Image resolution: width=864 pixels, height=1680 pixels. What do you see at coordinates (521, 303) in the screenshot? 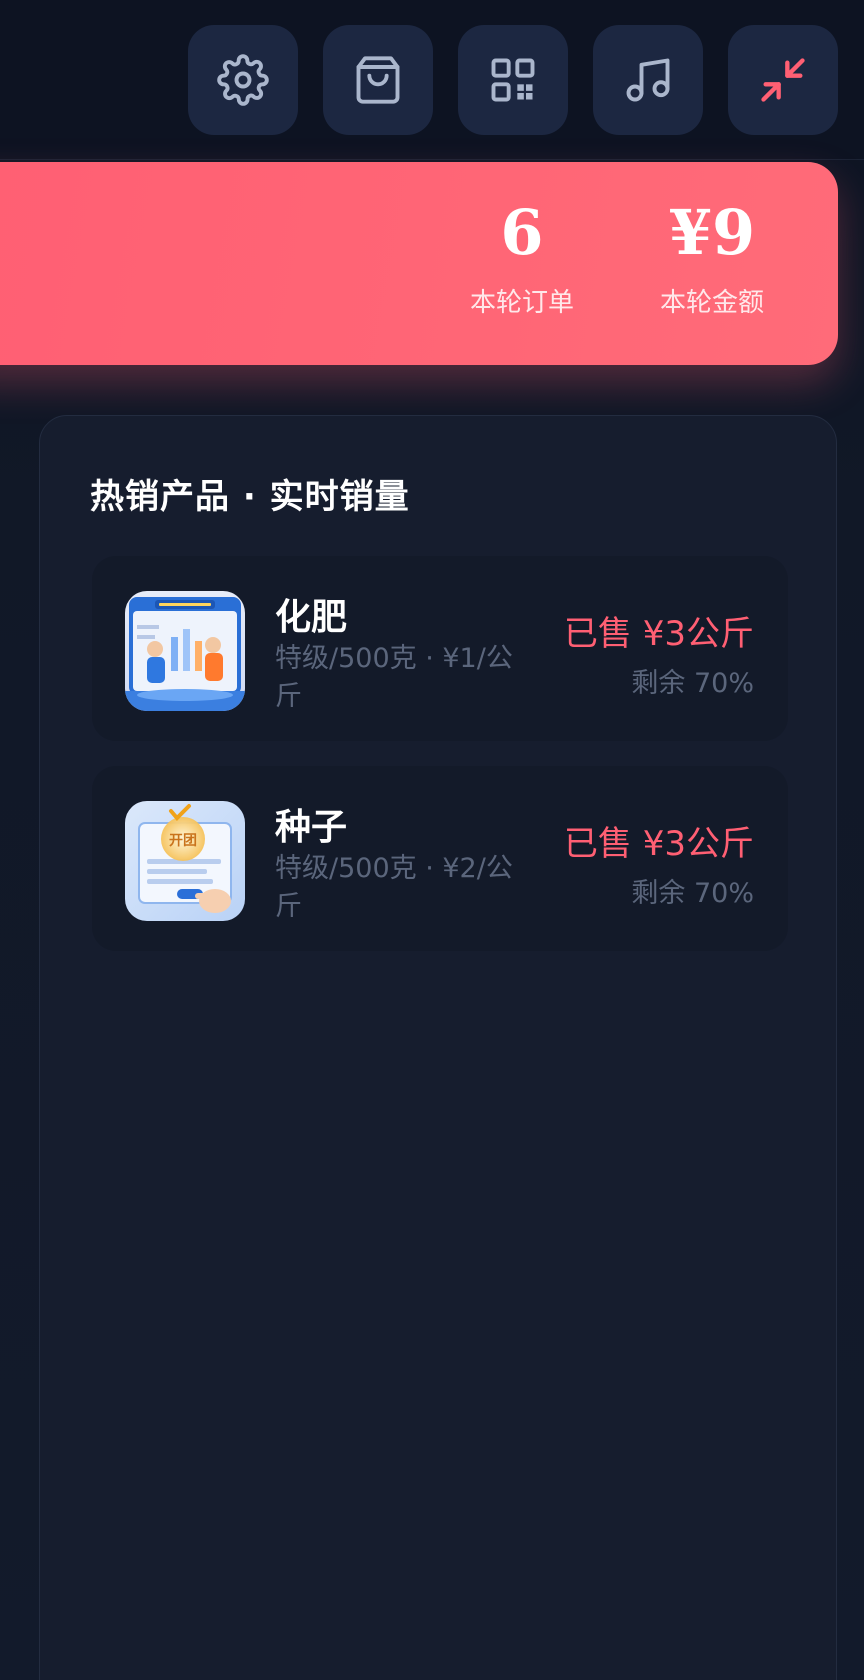
I see `orders-label: 本轮订单` at bounding box center [521, 303].